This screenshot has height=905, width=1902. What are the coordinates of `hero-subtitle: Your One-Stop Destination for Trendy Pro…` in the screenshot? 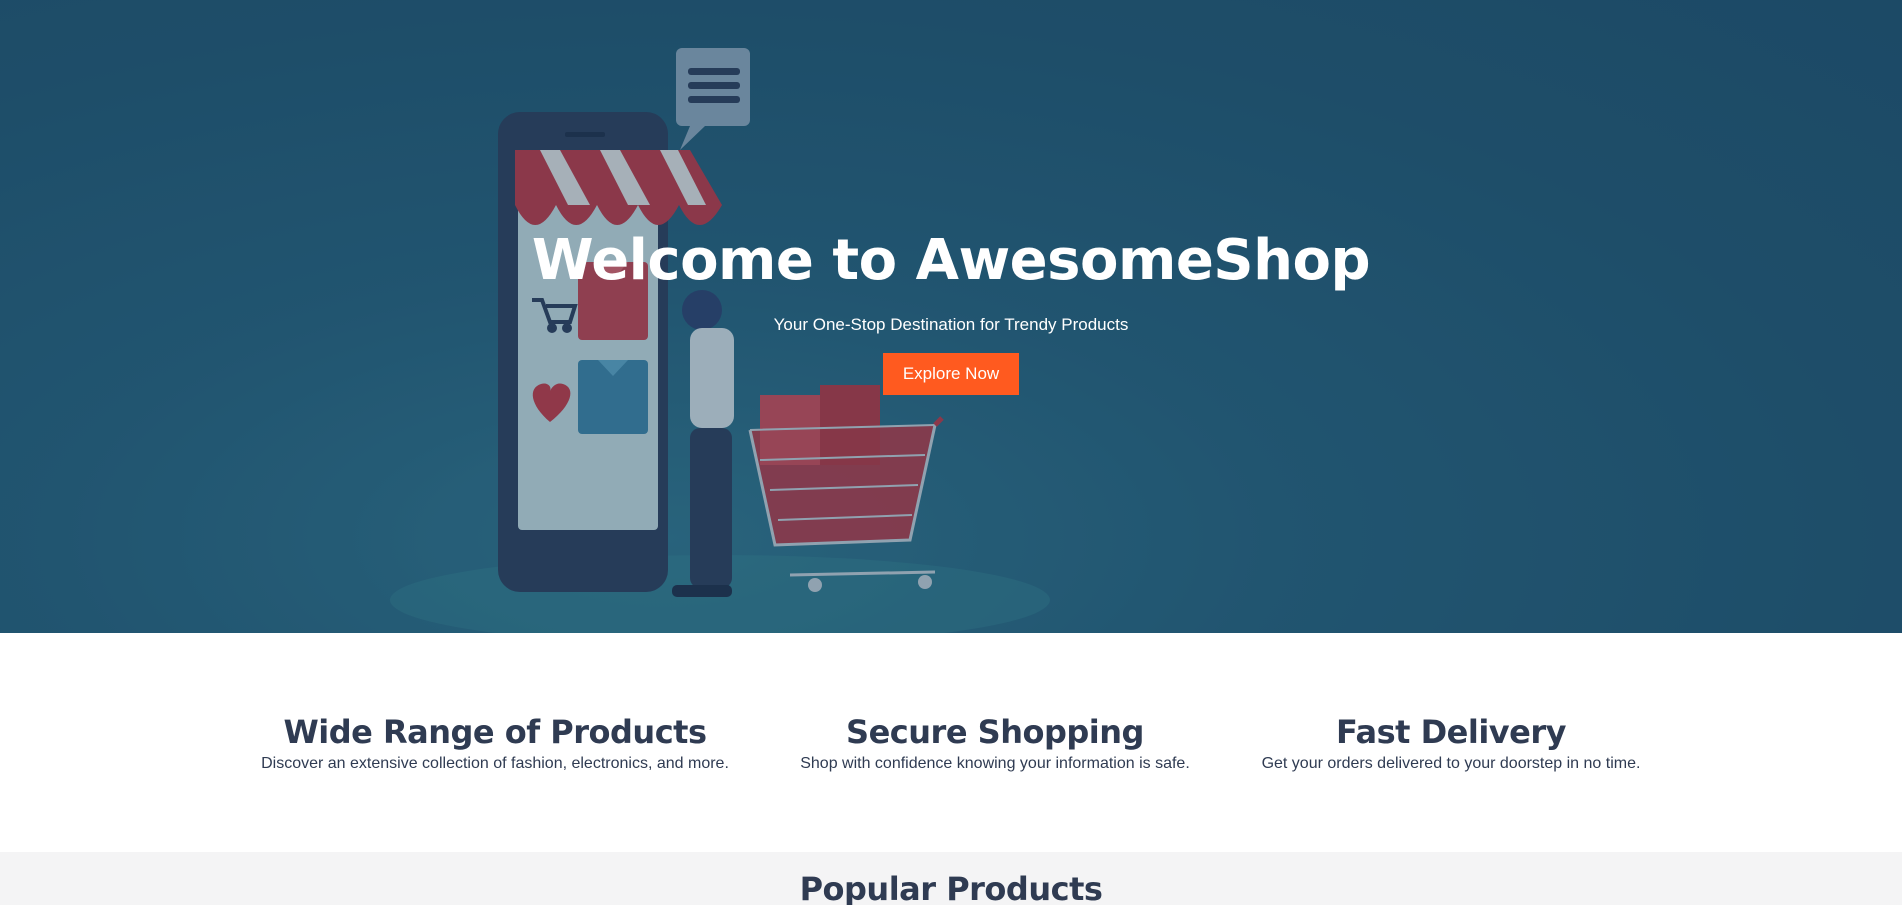 It's located at (951, 324).